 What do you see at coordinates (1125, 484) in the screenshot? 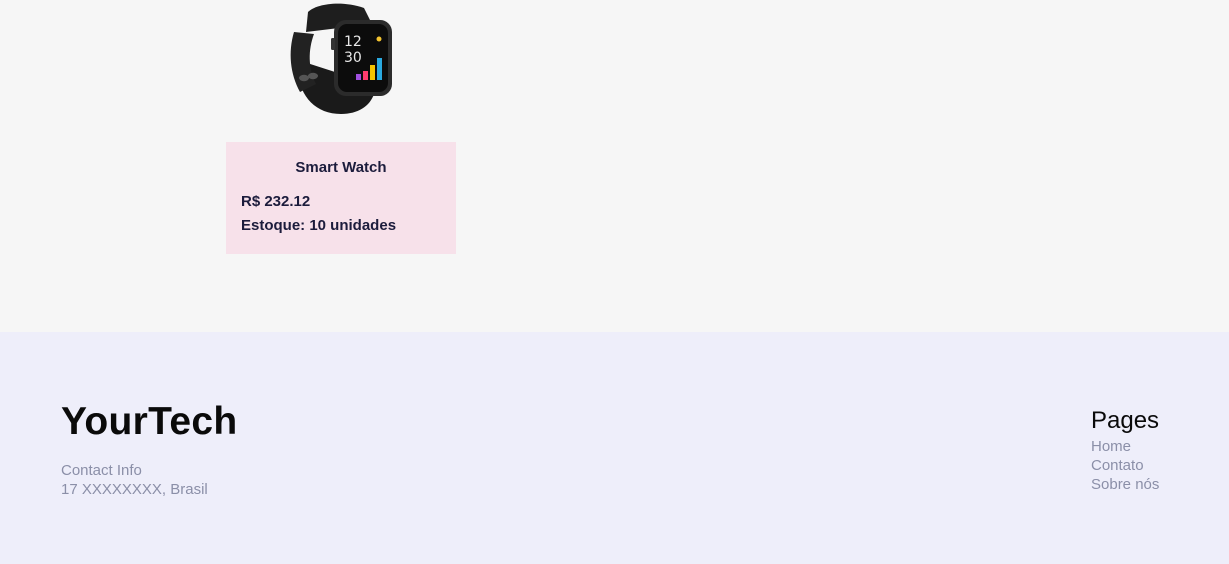
I see `footer-link-sobre-nos: Sobre nós` at bounding box center [1125, 484].